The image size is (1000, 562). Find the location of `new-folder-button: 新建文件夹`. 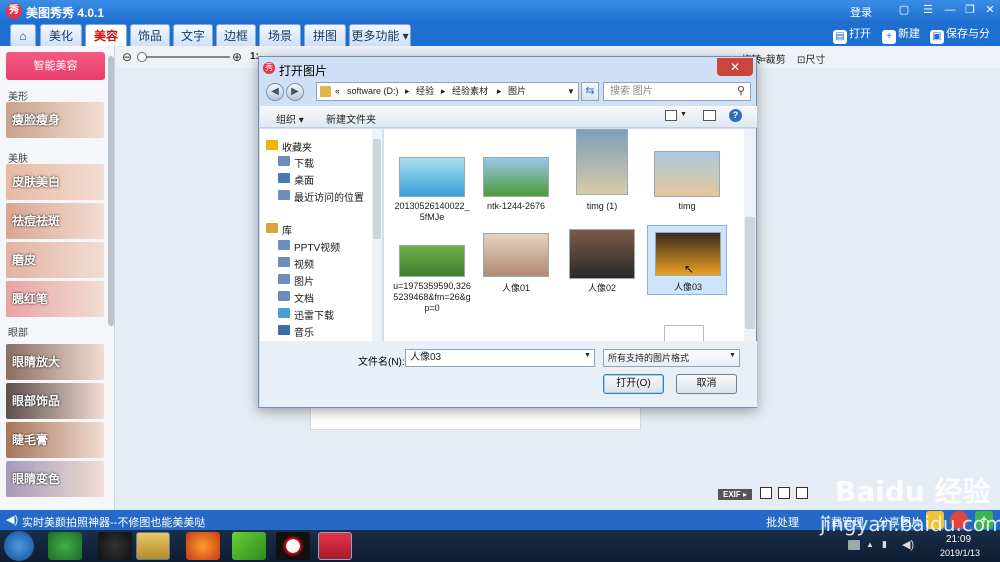

new-folder-button: 新建文件夹 is located at coordinates (351, 118).